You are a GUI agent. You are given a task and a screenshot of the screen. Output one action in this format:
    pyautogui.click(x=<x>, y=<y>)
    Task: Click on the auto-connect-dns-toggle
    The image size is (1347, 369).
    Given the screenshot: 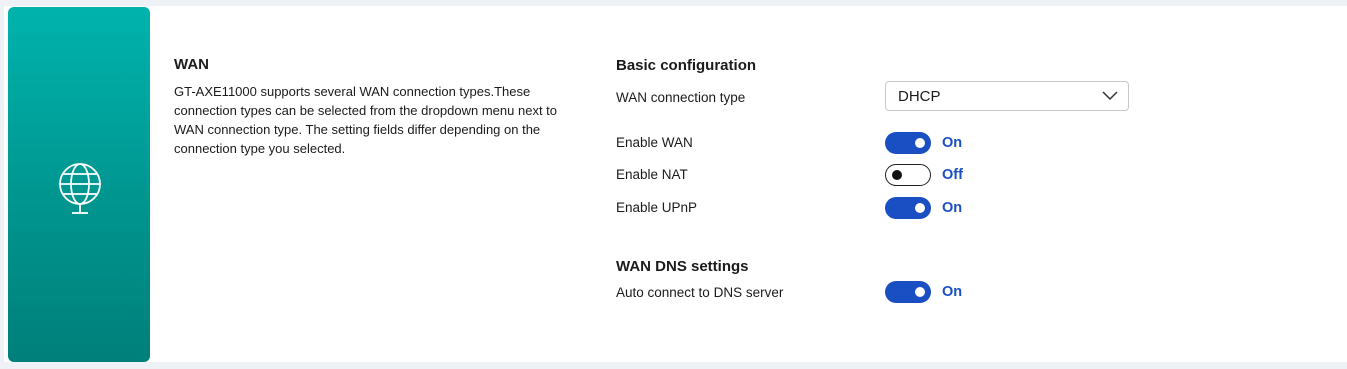 What is the action you would take?
    pyautogui.click(x=908, y=292)
    